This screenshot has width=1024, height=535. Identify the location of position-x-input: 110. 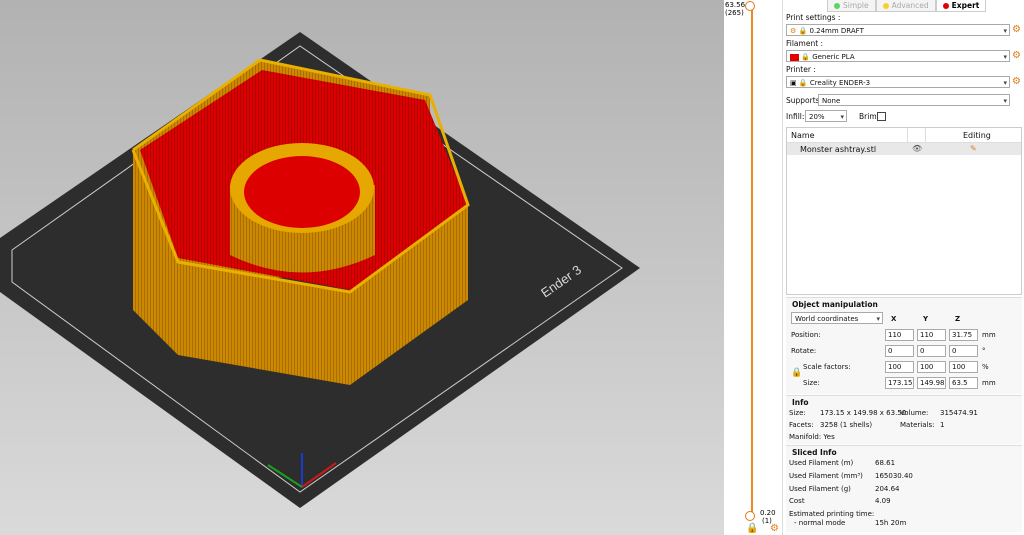
(899, 335).